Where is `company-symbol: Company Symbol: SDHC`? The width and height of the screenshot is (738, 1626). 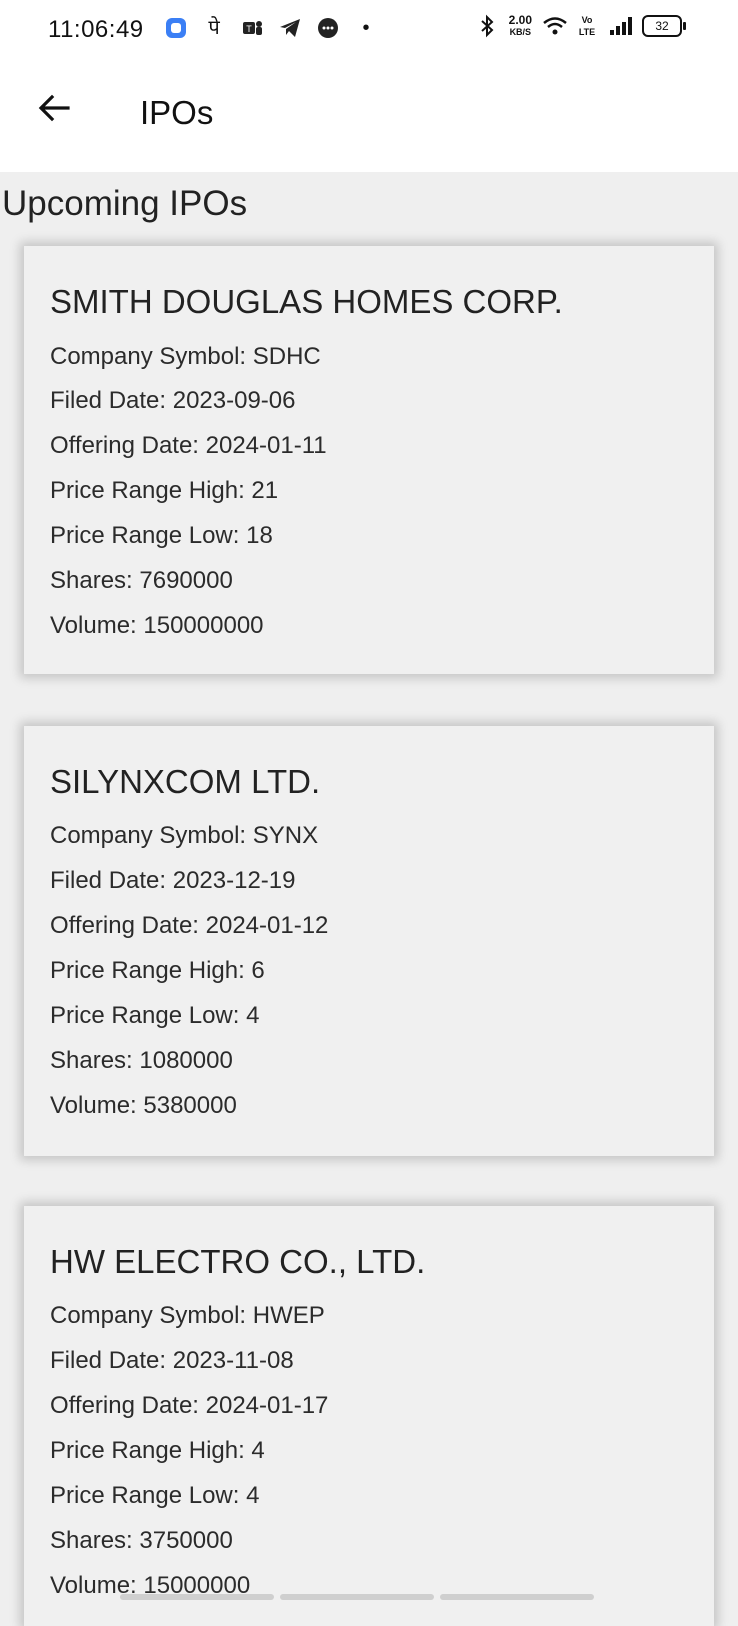 company-symbol: Company Symbol: SDHC is located at coordinates (185, 356).